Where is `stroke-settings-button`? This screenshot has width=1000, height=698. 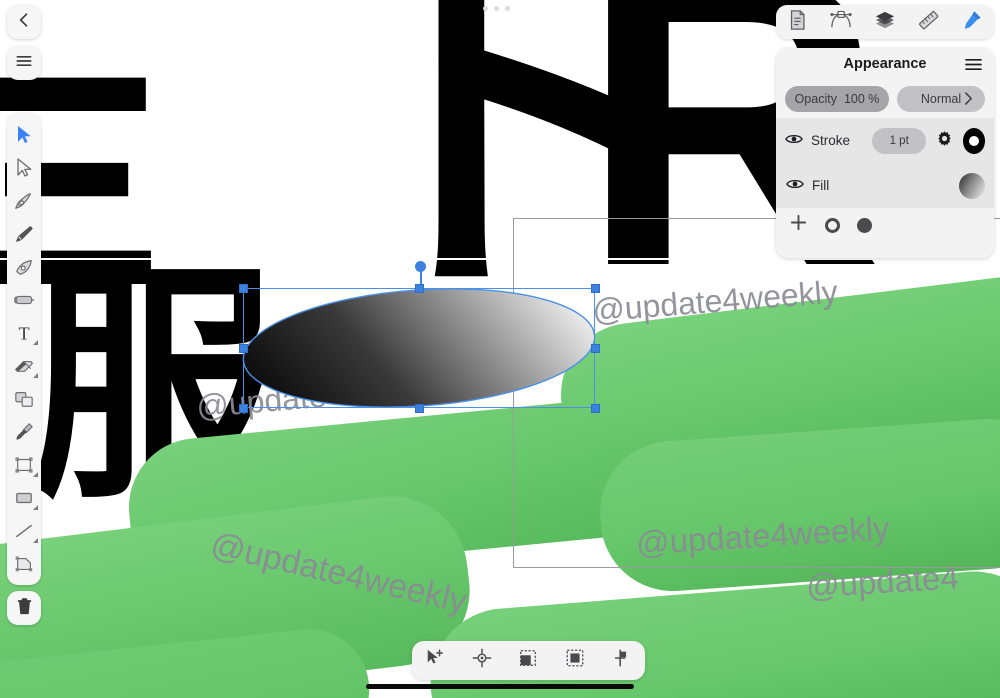 stroke-settings-button is located at coordinates (944, 141).